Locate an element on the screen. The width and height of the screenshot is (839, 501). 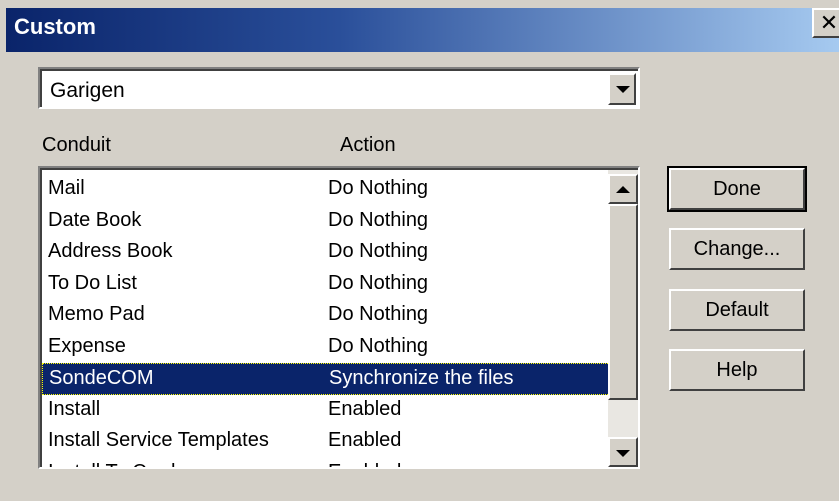
title-bar: Custom is located at coordinates (422, 30).